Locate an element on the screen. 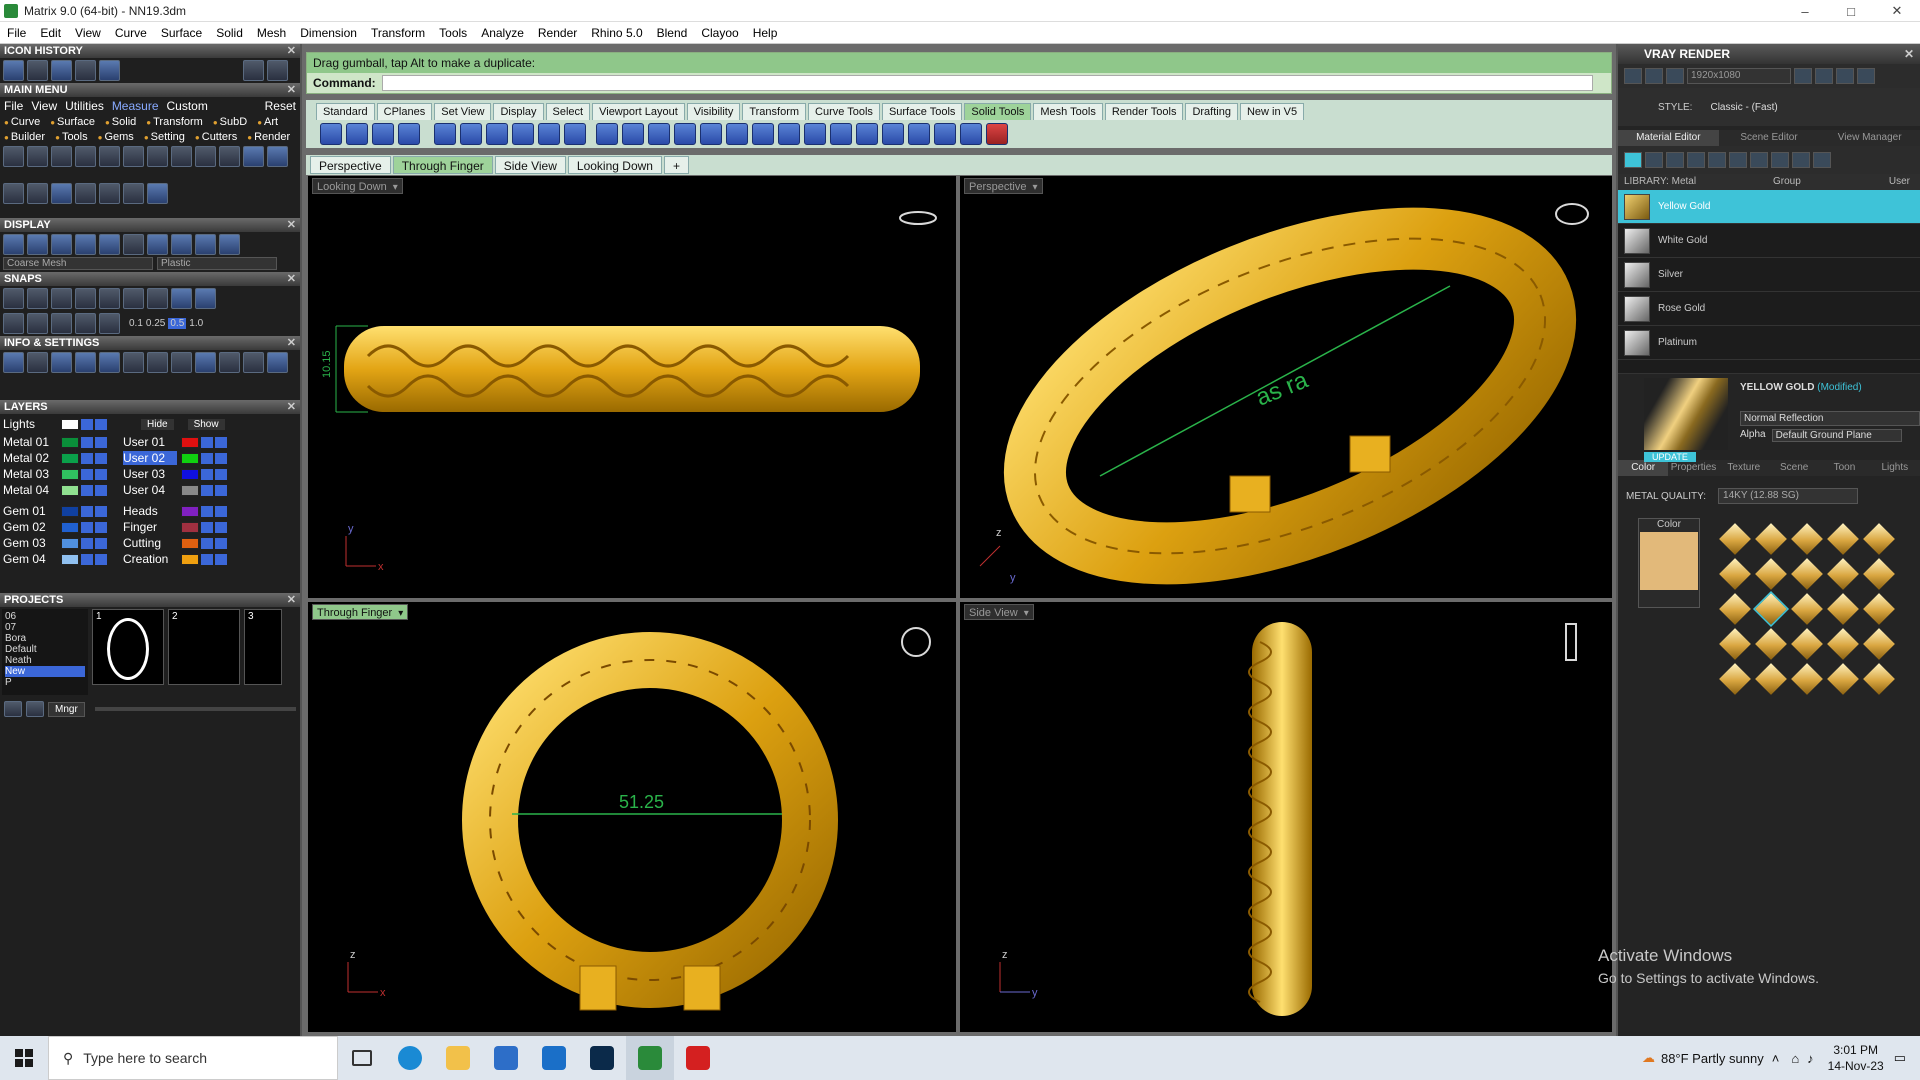 Image resolution: width=1920 pixels, height=1080 pixels. trim-tool-icon is located at coordinates (229, 156).